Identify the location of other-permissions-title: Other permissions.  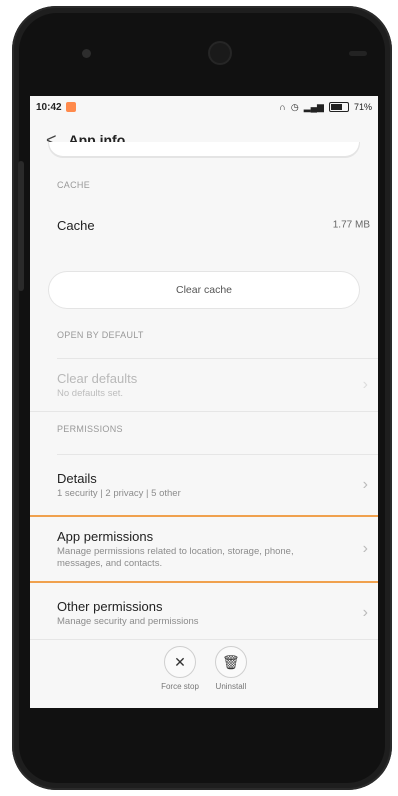
(110, 606).